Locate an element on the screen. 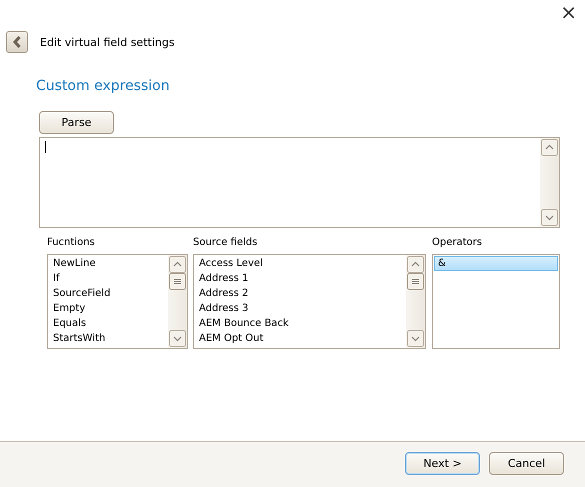 Image resolution: width=585 pixels, height=487 pixels. back-button is located at coordinates (17, 42).